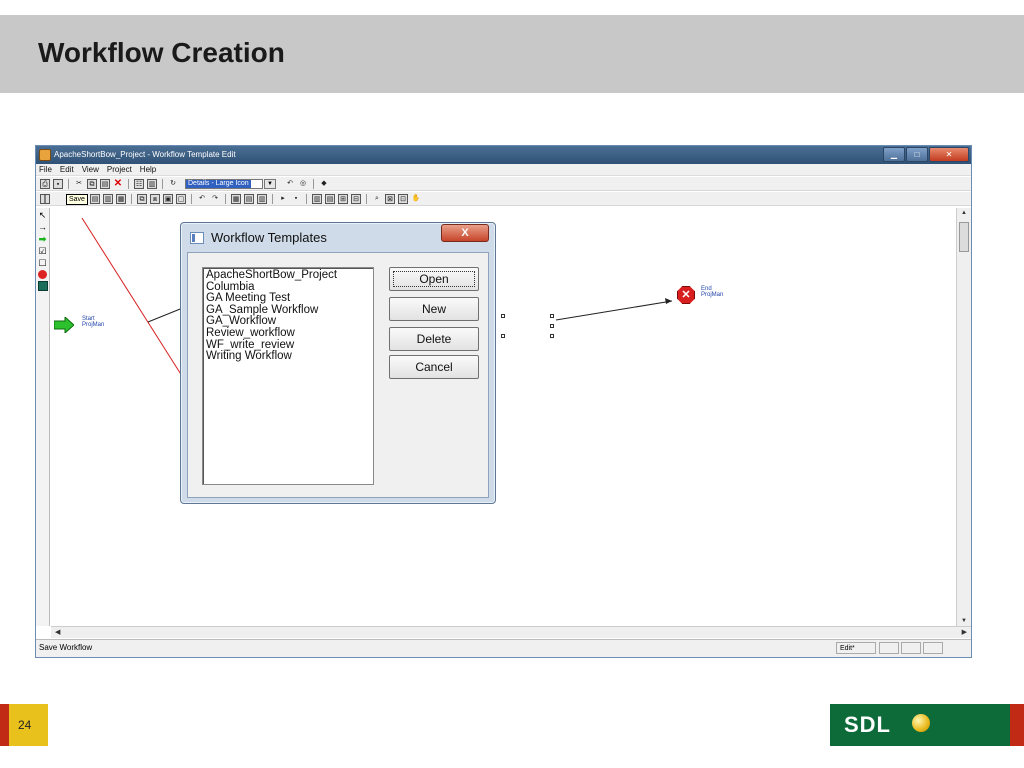 The width and height of the screenshot is (1024, 768). I want to click on properties-icon: ☷, so click(139, 183).